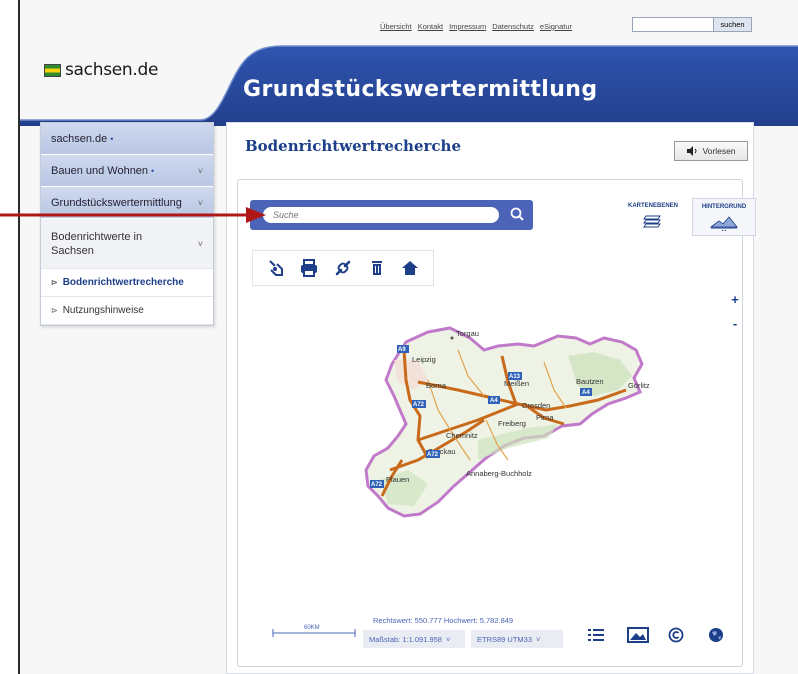 This screenshot has width=798, height=674. I want to click on copyright-button, so click(676, 635).